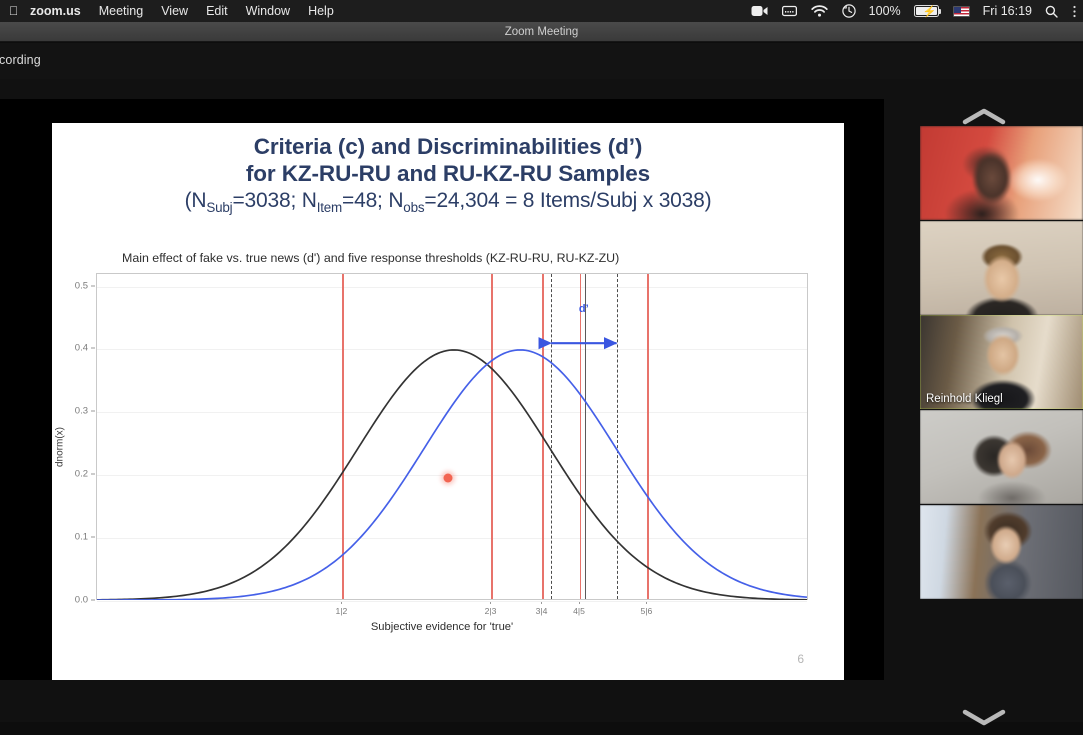 The width and height of the screenshot is (1083, 735). I want to click on slide-number: 6, so click(800, 659).